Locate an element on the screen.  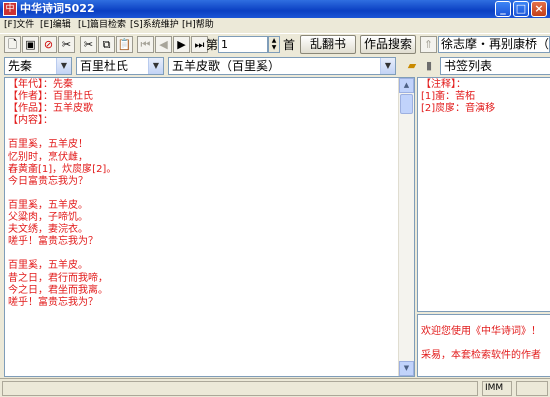
bookmark-list-field: 书签列表 is located at coordinates (495, 66).